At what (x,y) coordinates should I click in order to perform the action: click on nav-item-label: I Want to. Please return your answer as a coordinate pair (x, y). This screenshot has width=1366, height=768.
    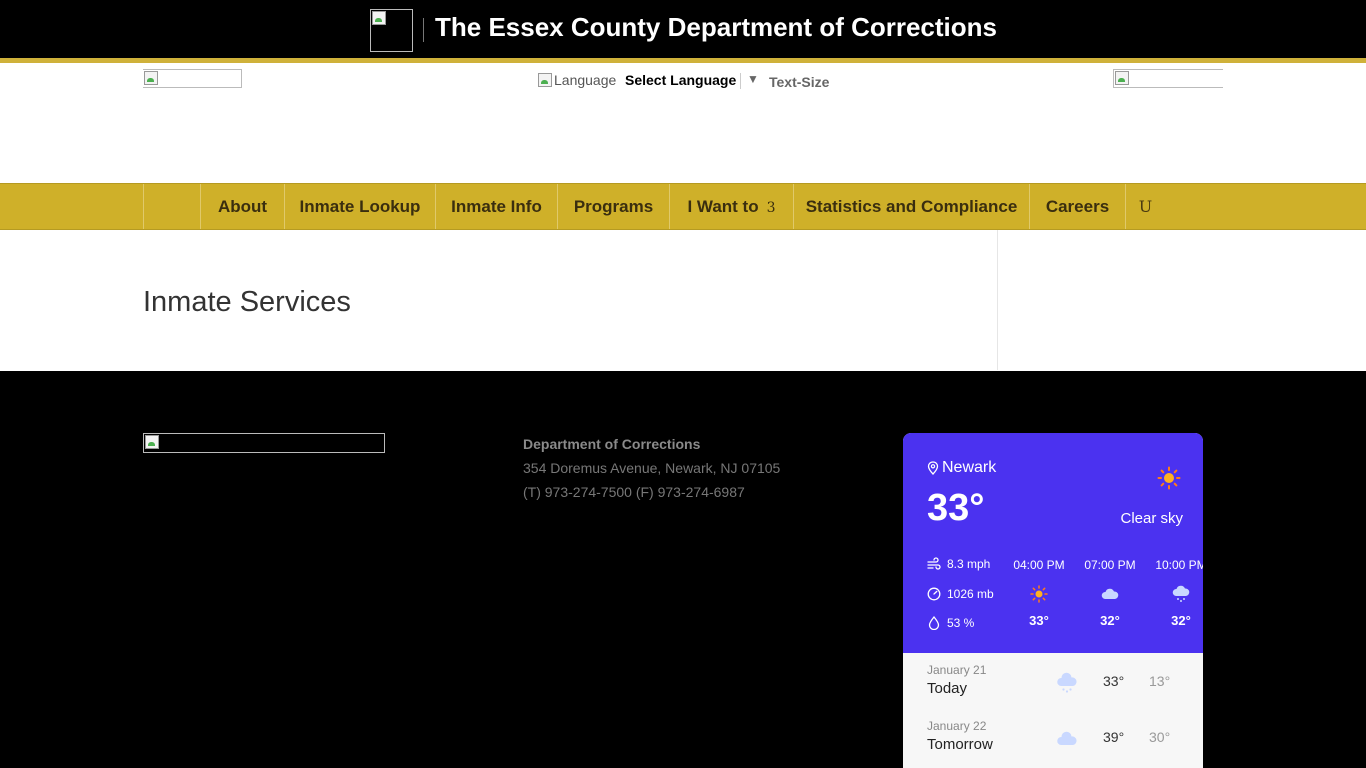
    Looking at the image, I should click on (723, 206).